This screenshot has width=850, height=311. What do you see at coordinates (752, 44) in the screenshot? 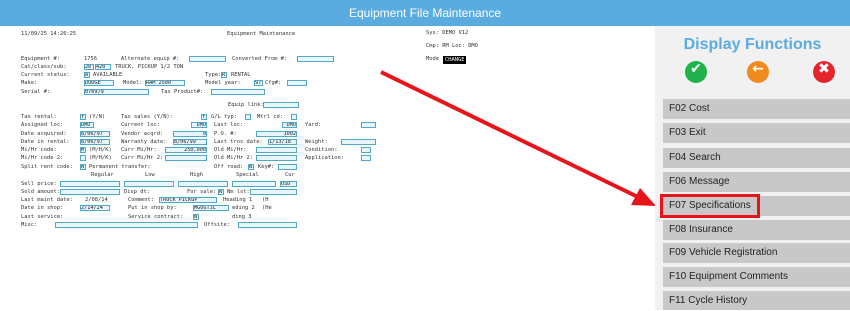
I see `display-functions-title: Display Functions` at bounding box center [752, 44].